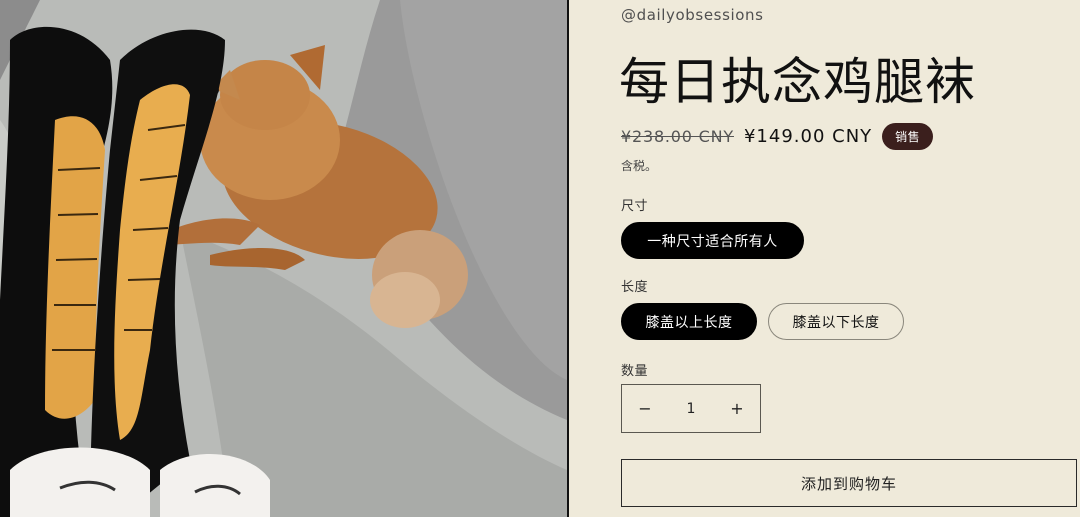  I want to click on add-to-cart-button: 添加到购物车, so click(849, 483).